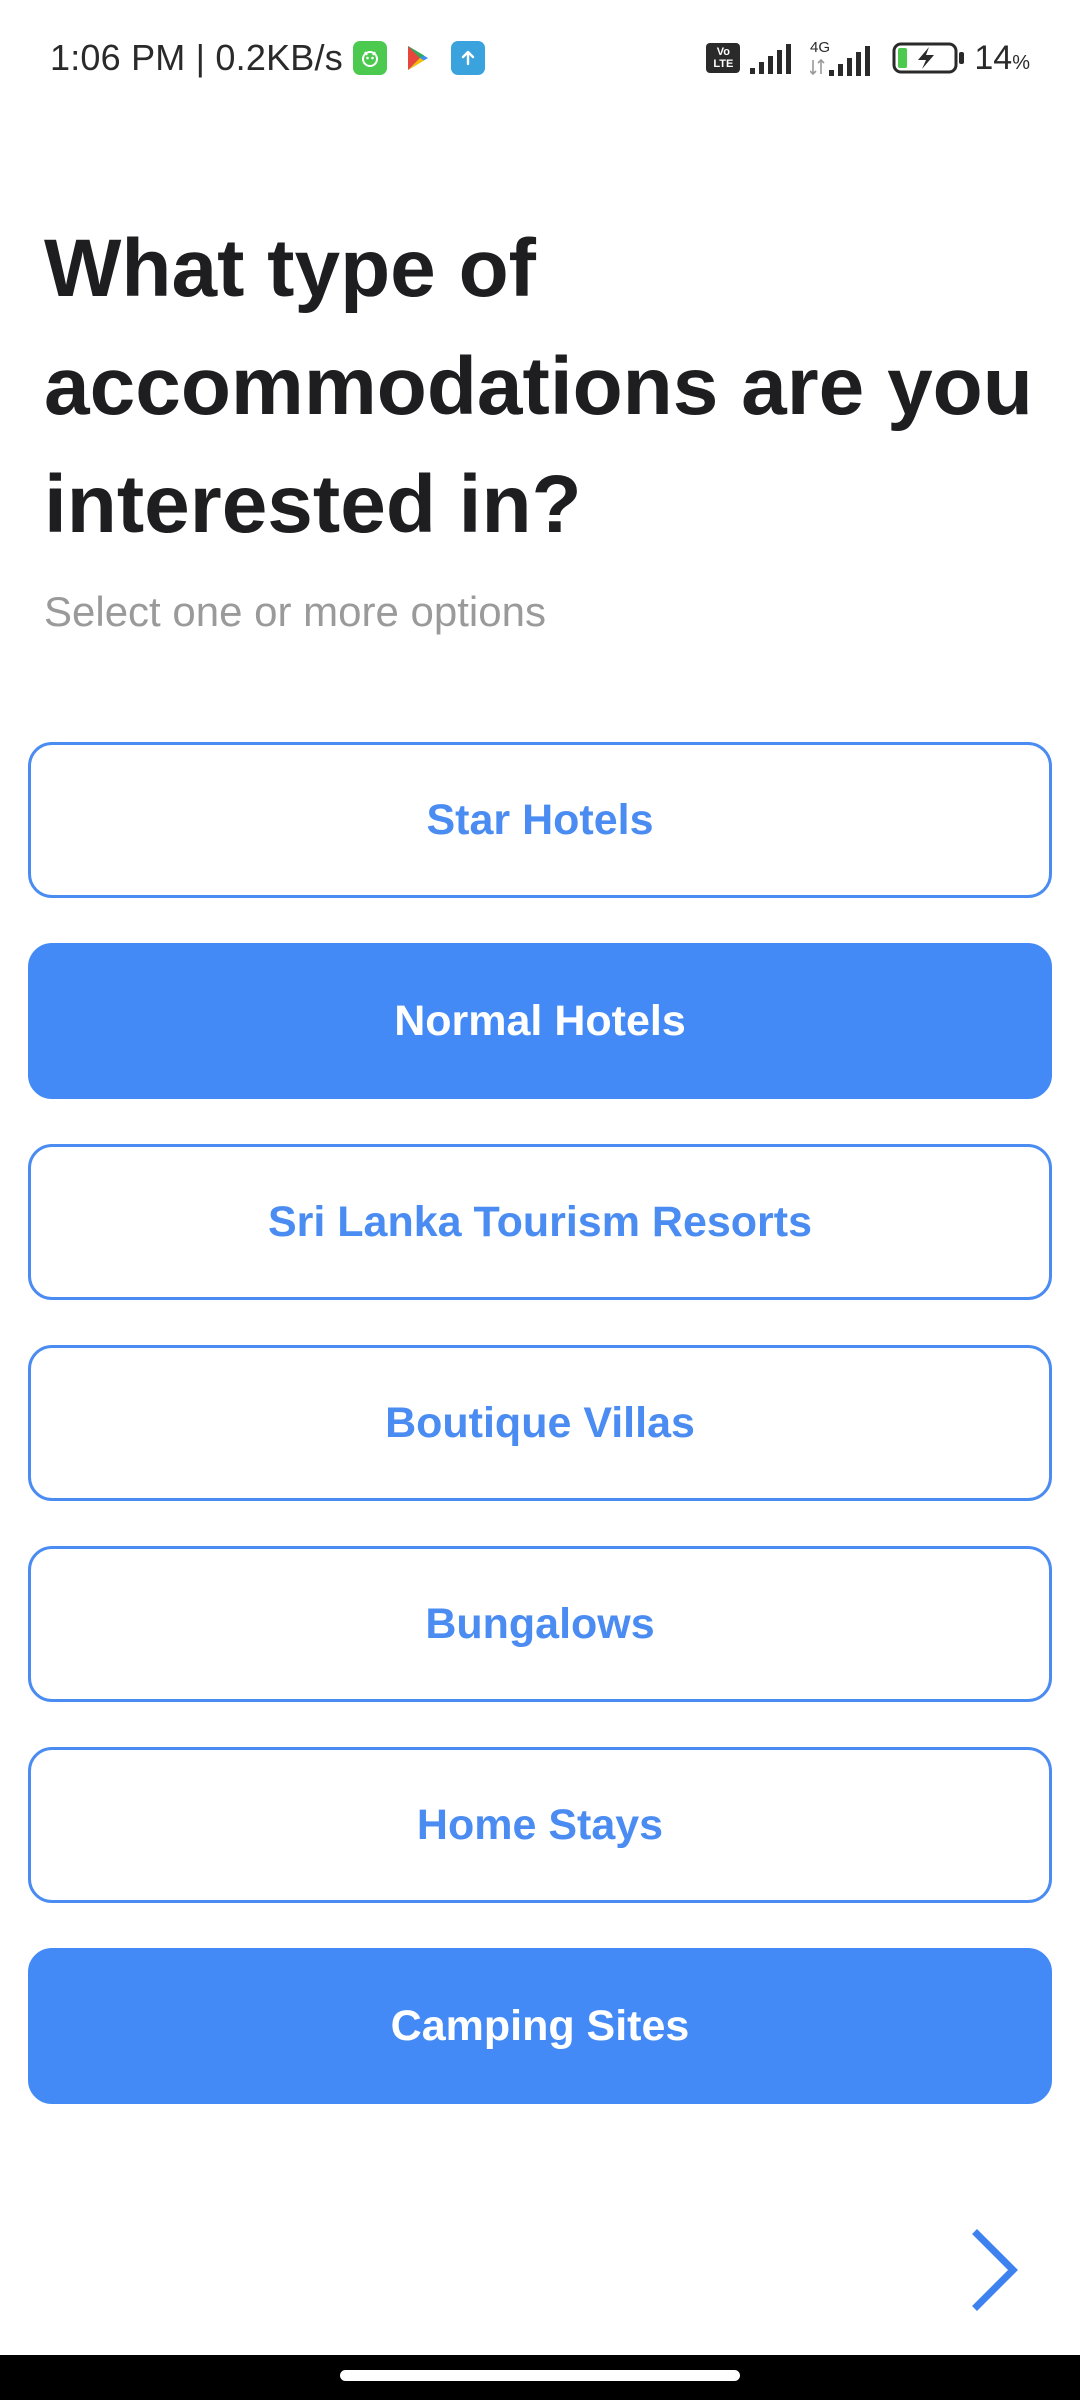 The height and width of the screenshot is (2400, 1080). I want to click on option-label: Camping Sites, so click(540, 2025).